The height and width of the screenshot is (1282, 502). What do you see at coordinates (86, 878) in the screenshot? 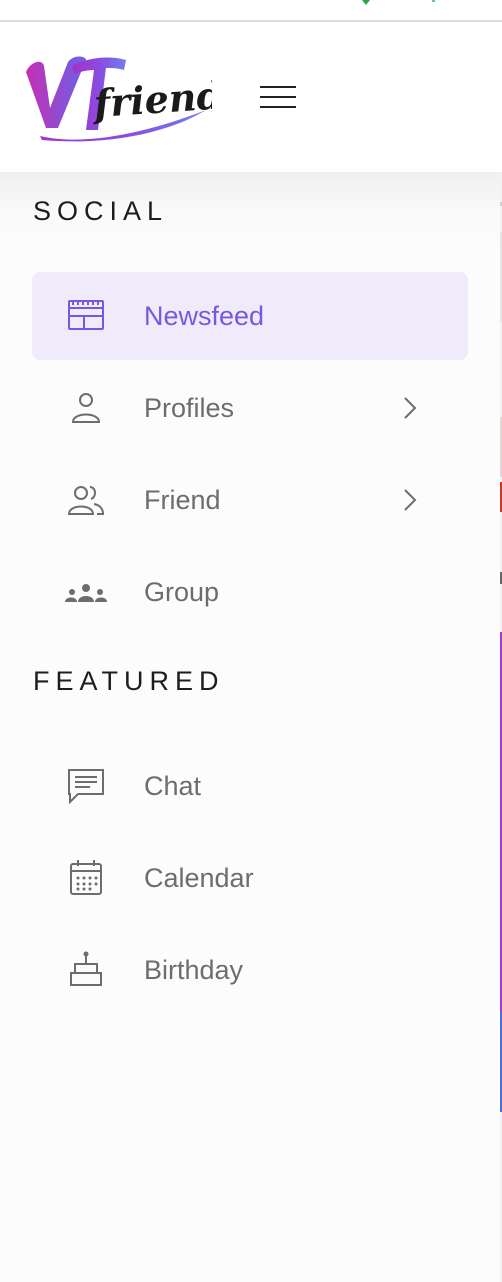
I see `calendar-icon` at bounding box center [86, 878].